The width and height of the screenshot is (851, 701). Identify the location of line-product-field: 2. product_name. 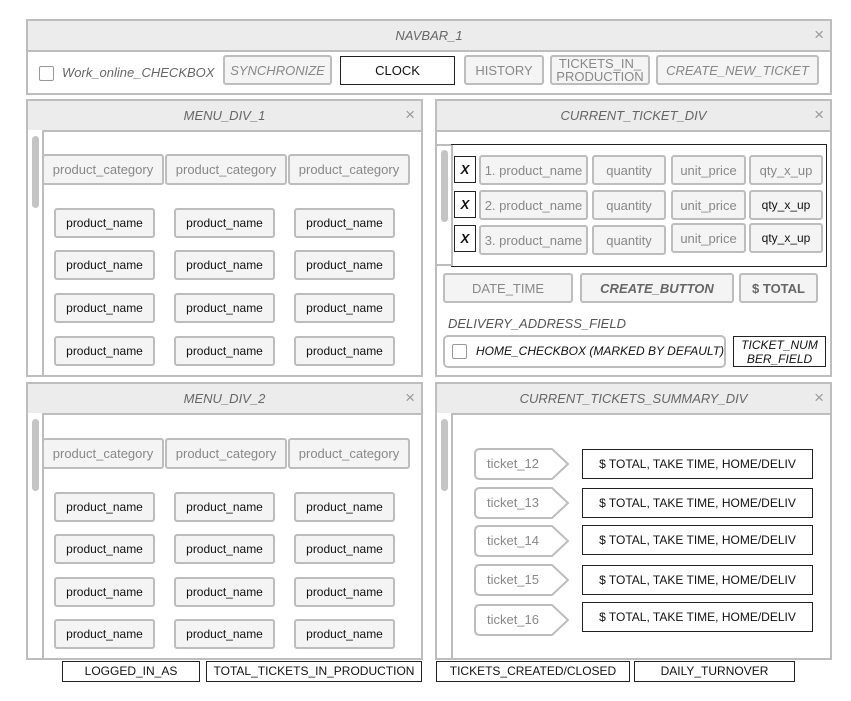
(533, 205).